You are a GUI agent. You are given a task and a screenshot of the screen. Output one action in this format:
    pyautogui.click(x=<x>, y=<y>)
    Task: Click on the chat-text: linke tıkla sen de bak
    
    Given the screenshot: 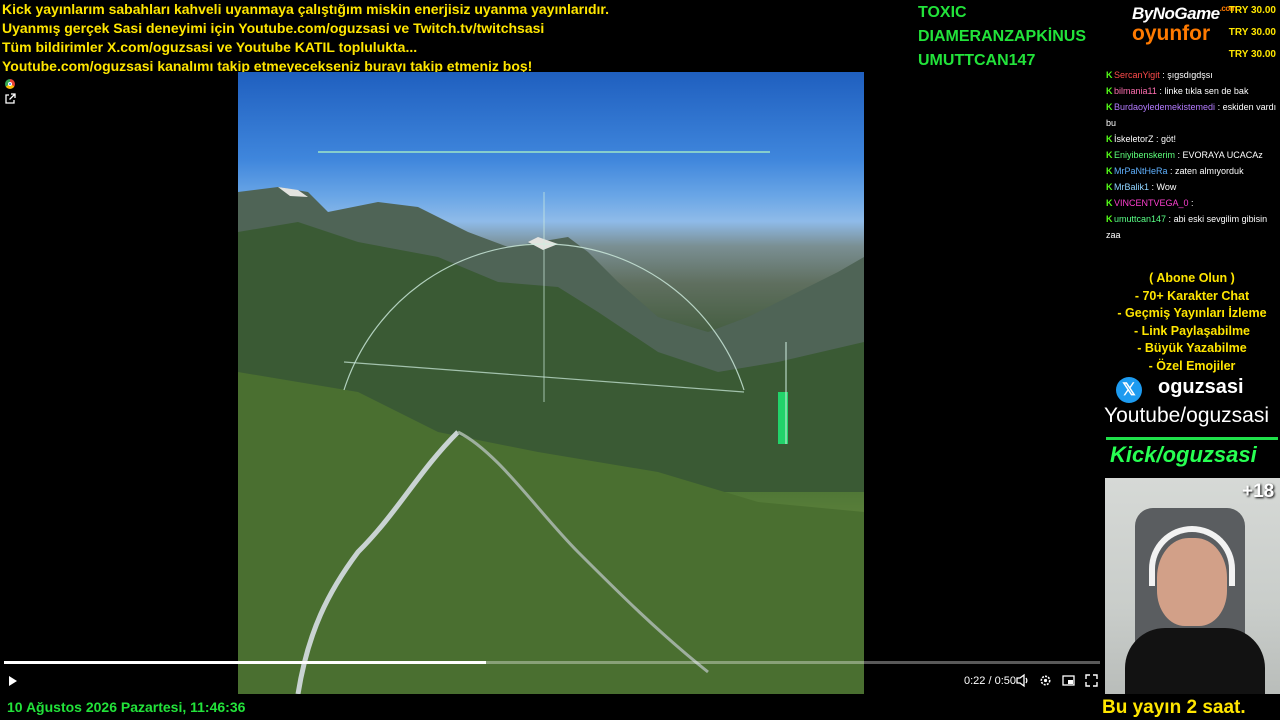 What is the action you would take?
    pyautogui.click(x=1206, y=91)
    